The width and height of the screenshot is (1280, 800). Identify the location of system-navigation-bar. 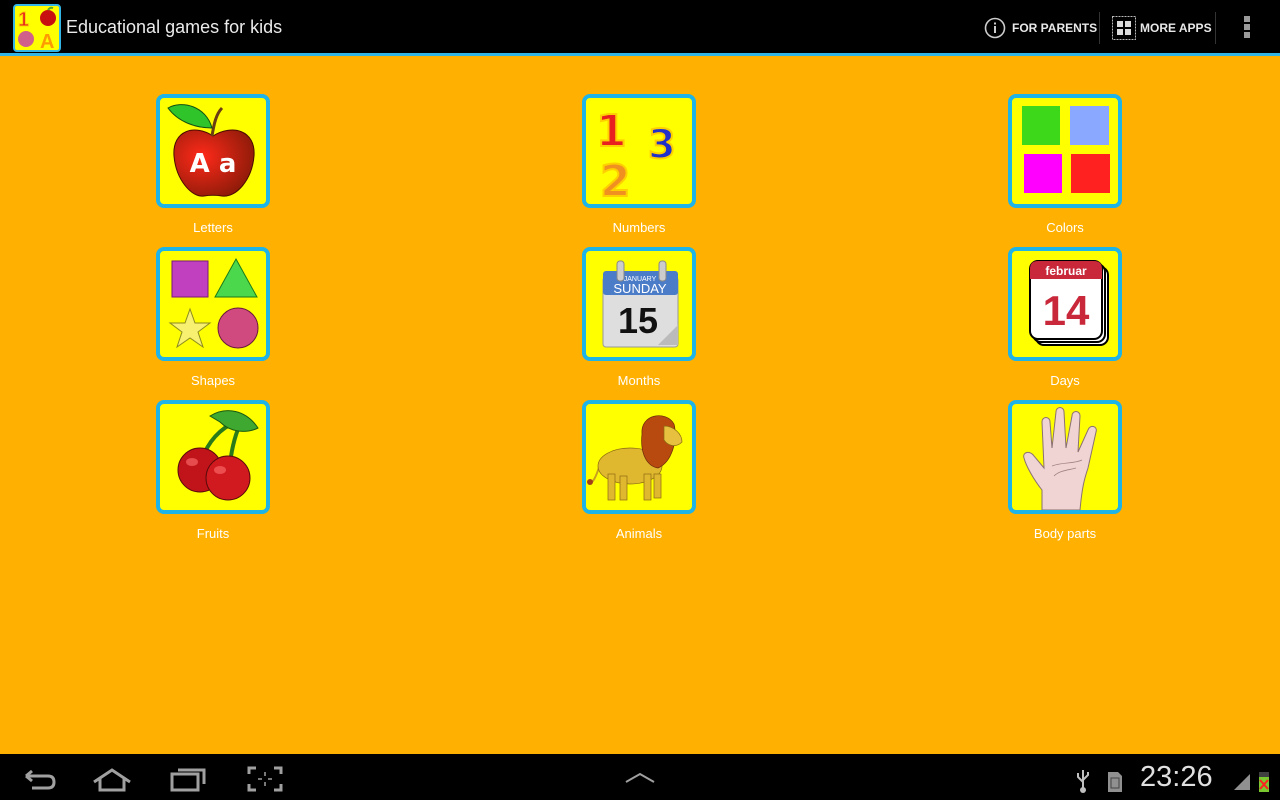
(640, 776).